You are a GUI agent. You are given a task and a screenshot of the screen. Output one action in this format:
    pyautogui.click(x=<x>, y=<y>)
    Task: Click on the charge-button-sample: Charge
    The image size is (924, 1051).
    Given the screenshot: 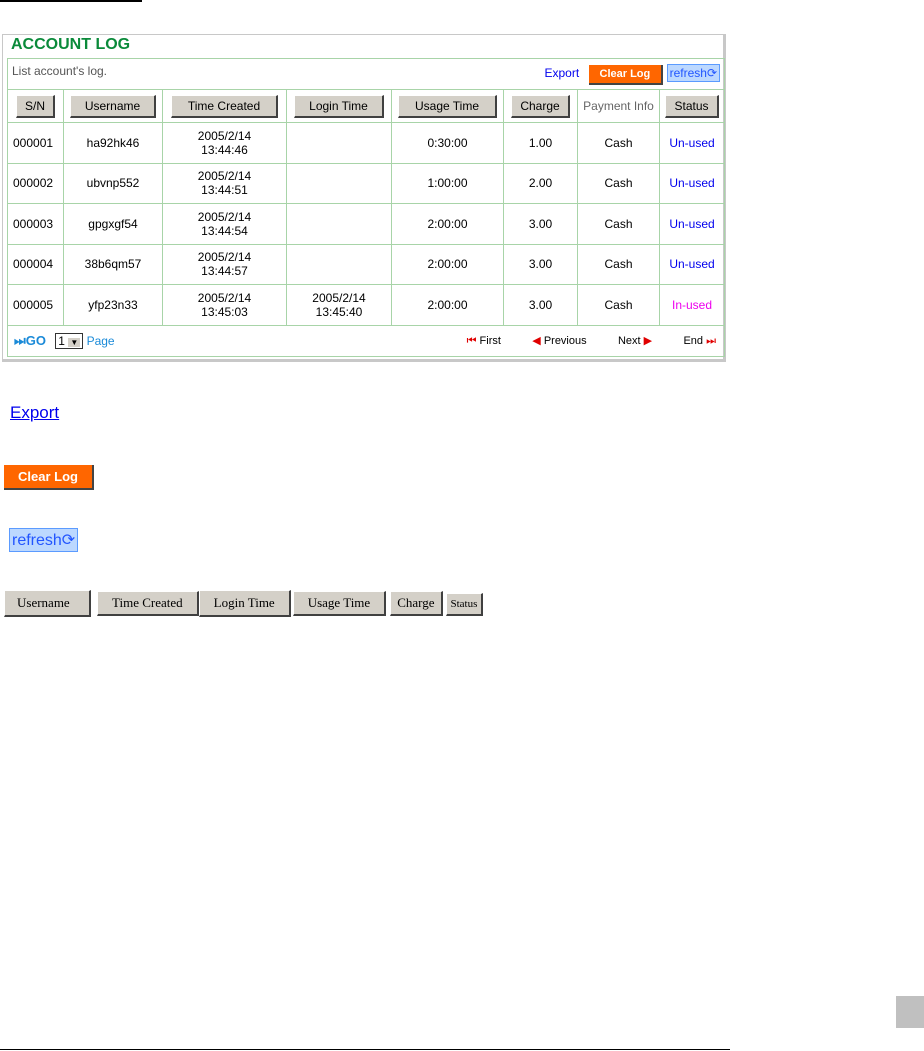 What is the action you would take?
    pyautogui.click(x=416, y=603)
    